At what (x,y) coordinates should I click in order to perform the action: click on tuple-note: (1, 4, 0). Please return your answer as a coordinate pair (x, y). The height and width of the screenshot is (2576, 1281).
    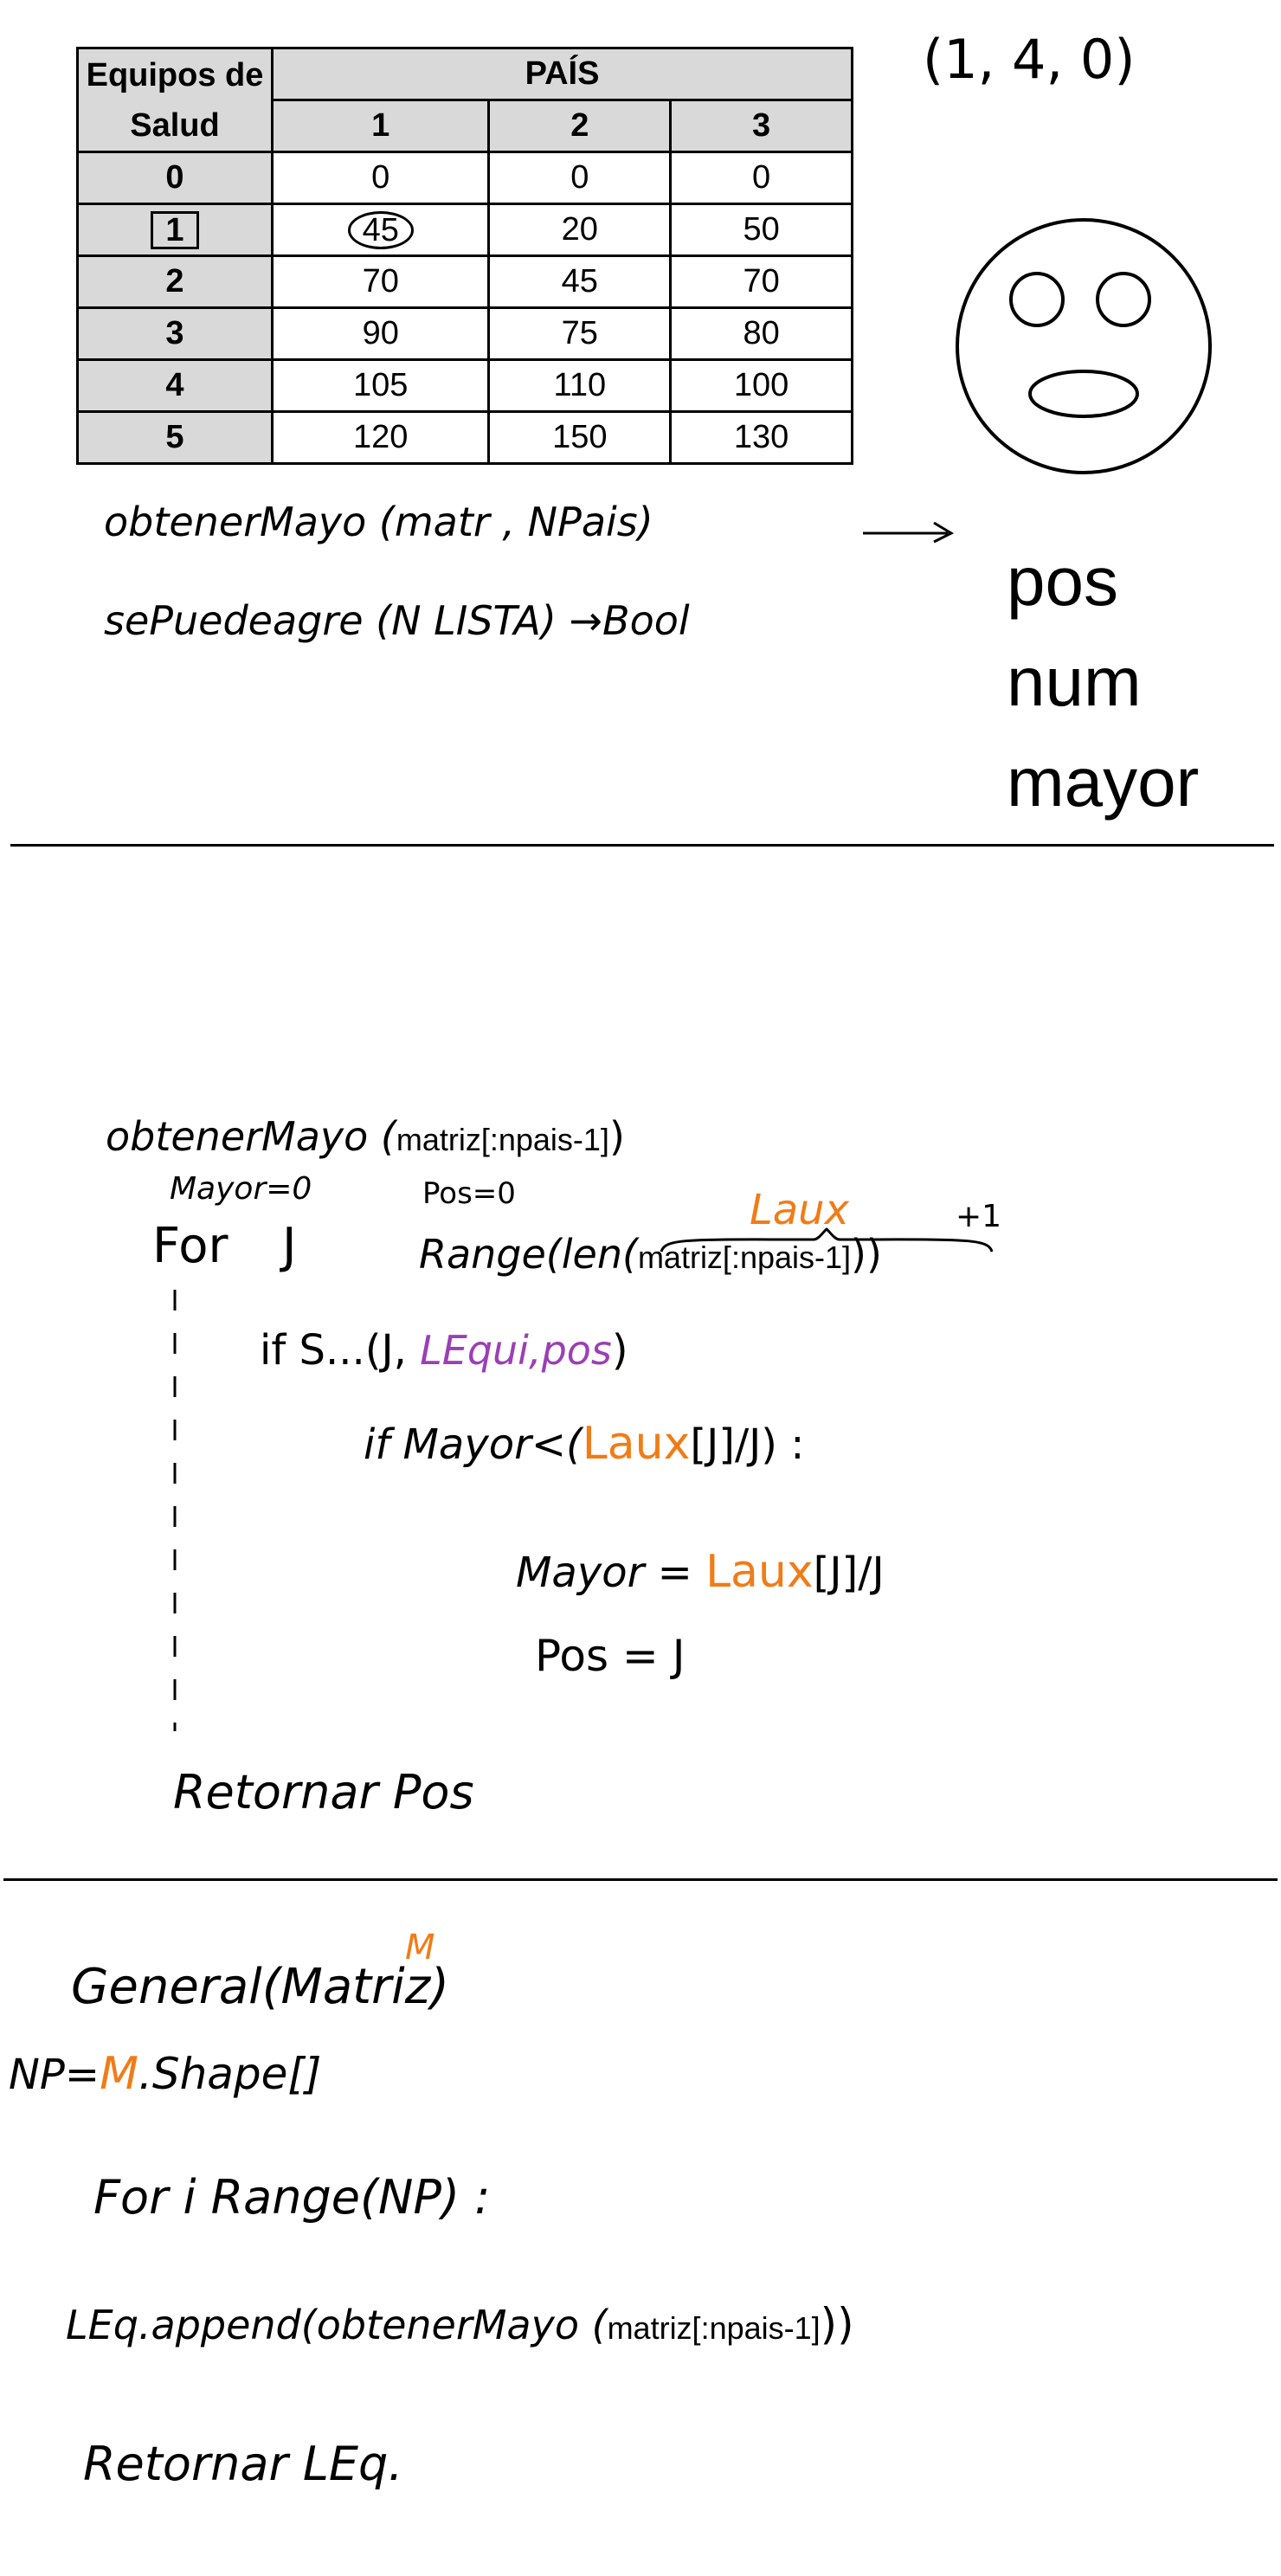
    Looking at the image, I should click on (1029, 59).